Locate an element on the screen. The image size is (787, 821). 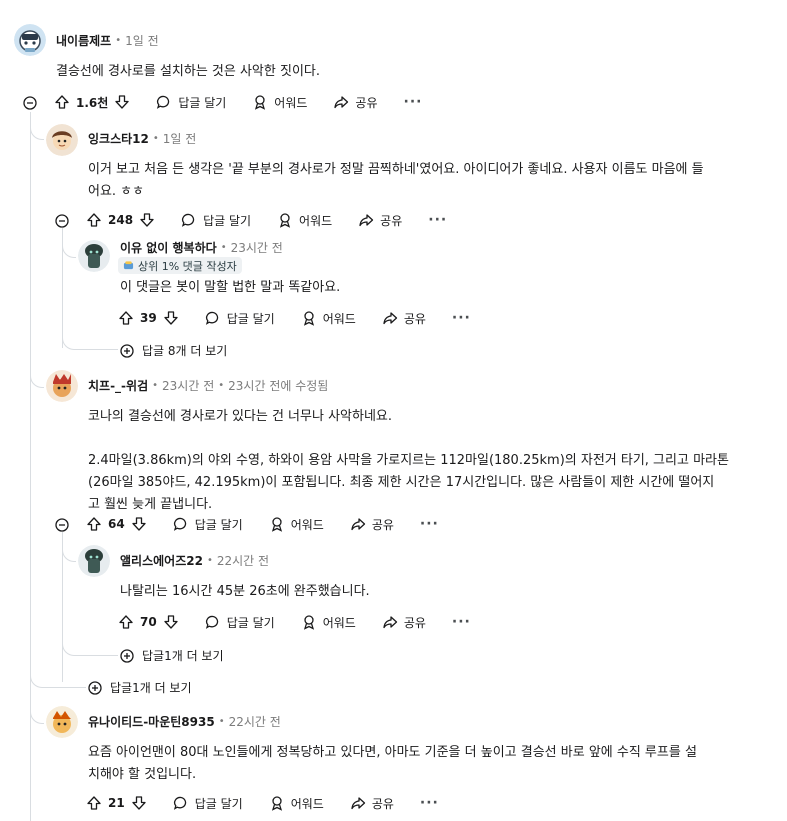
top-commenter-badge: 상위 1% 댓글 작성자 is located at coordinates (180, 265).